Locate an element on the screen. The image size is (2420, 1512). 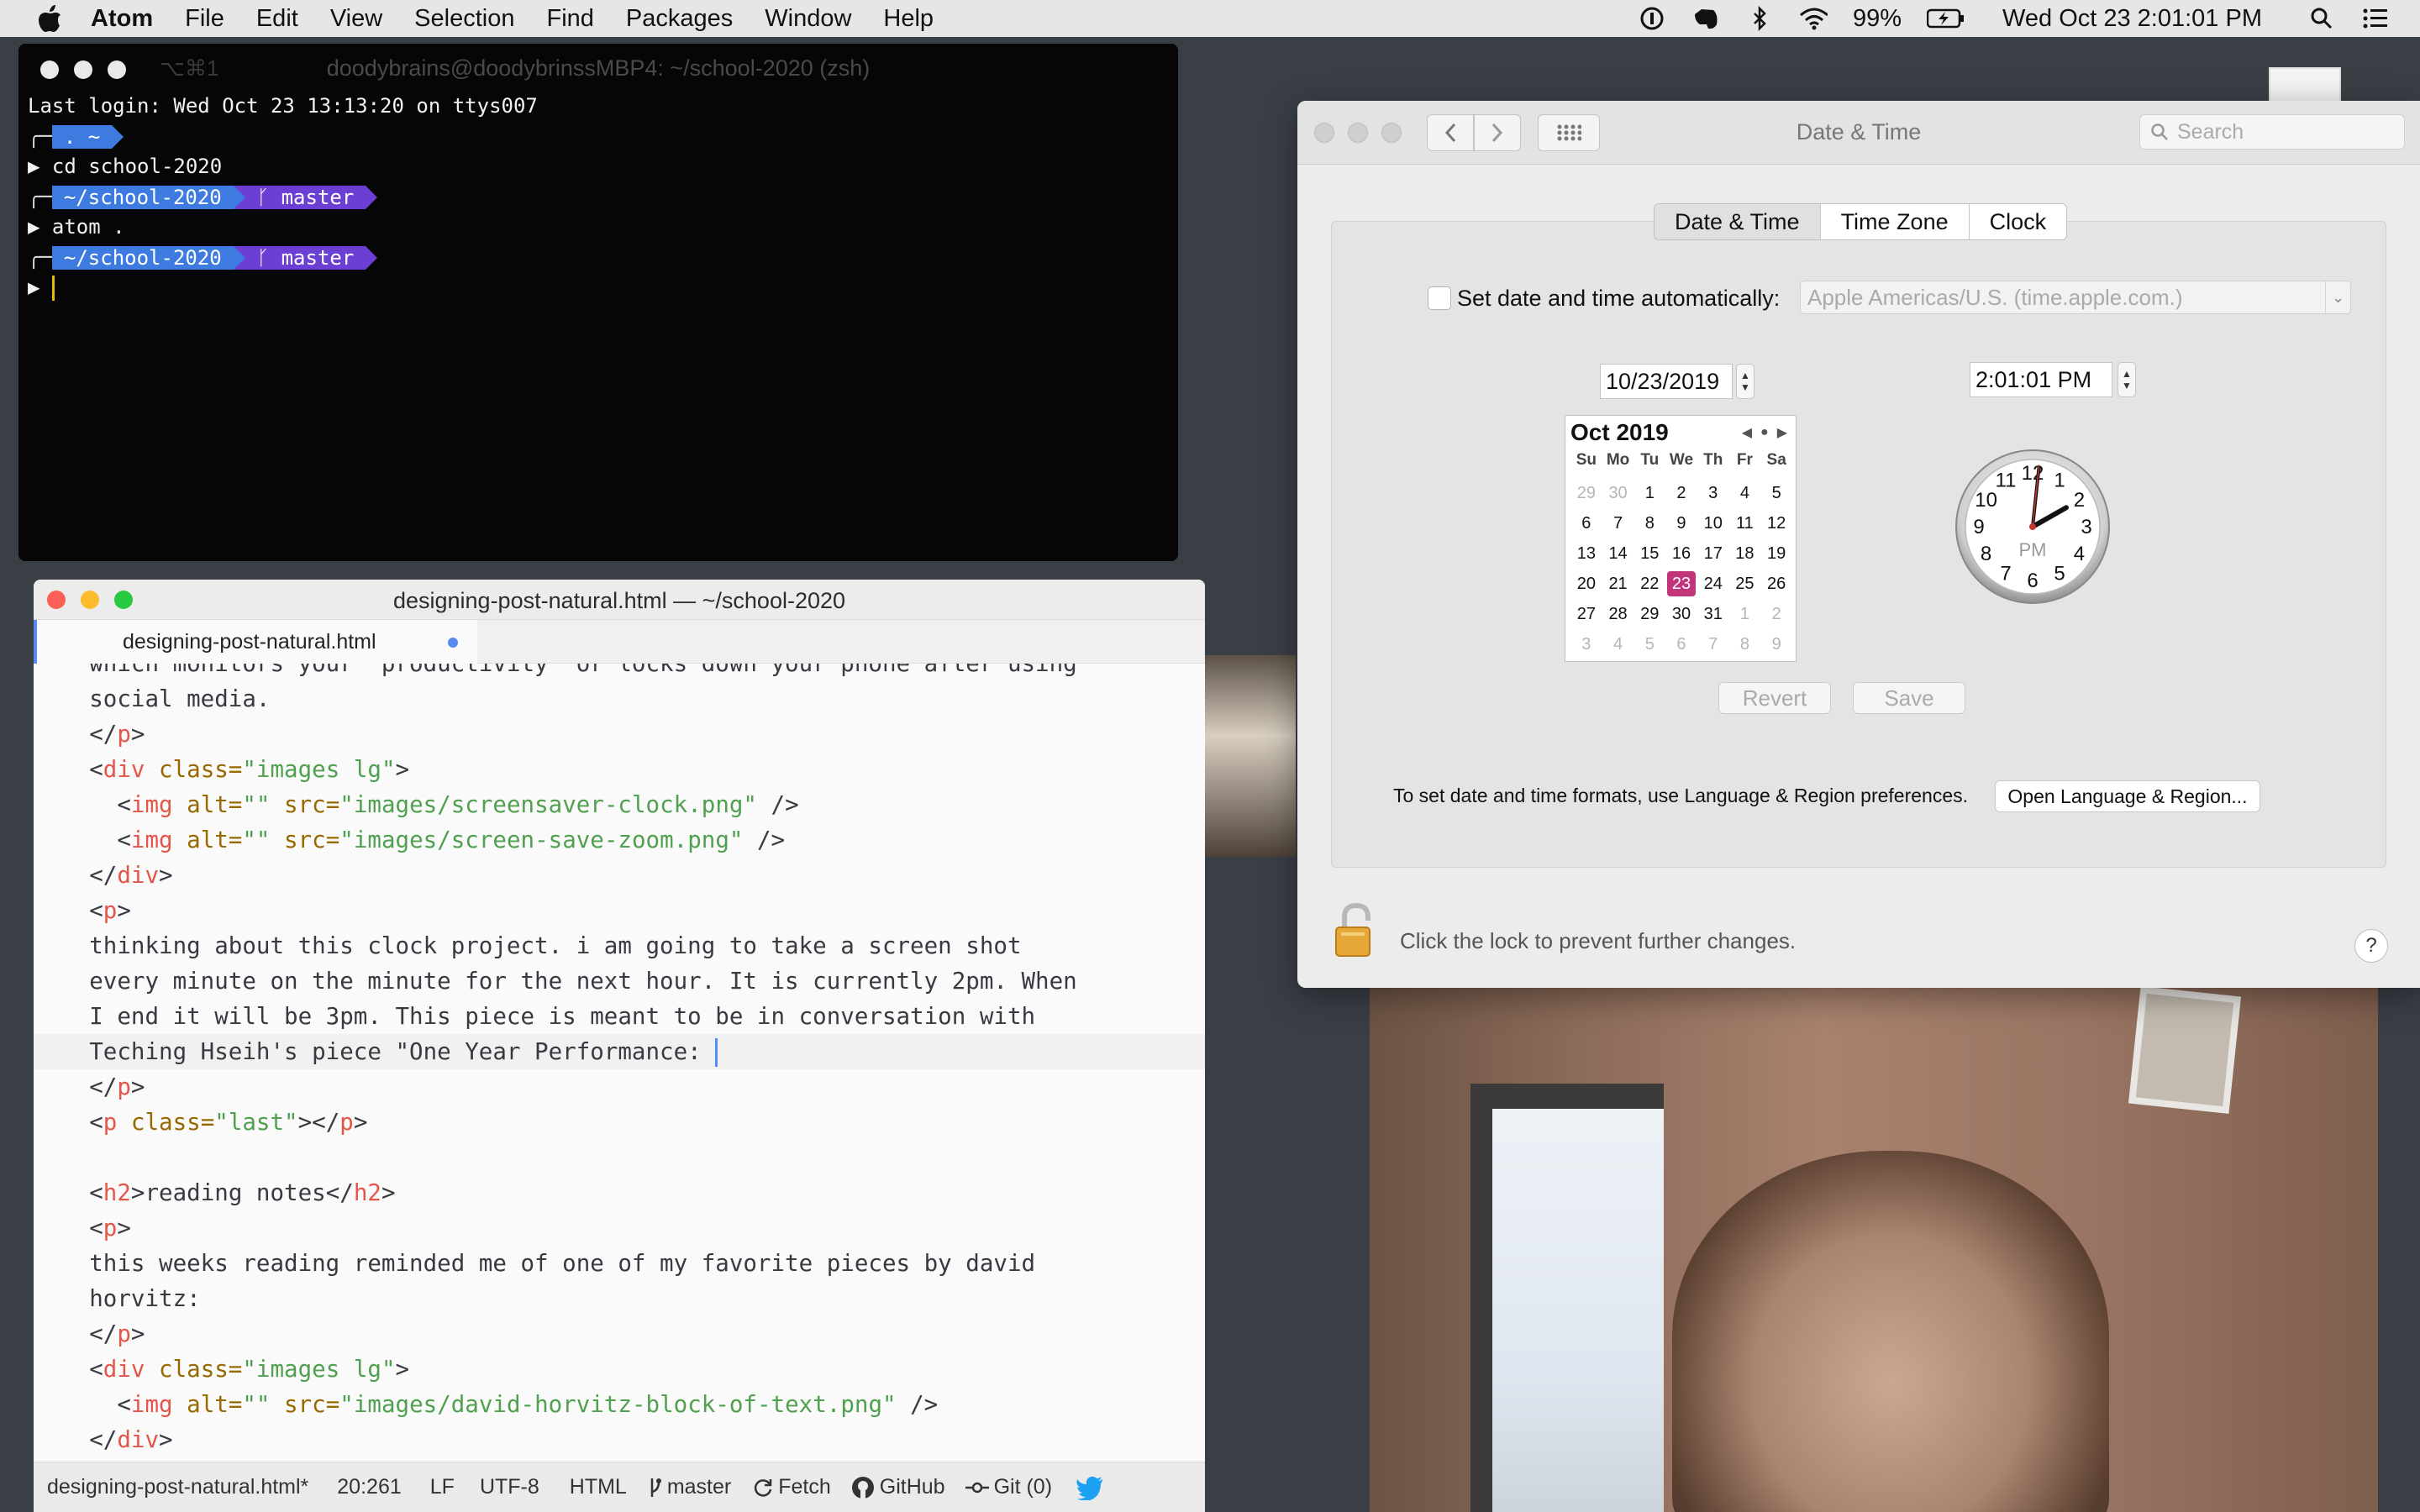
calendar-day: 19 is located at coordinates (1776, 553).